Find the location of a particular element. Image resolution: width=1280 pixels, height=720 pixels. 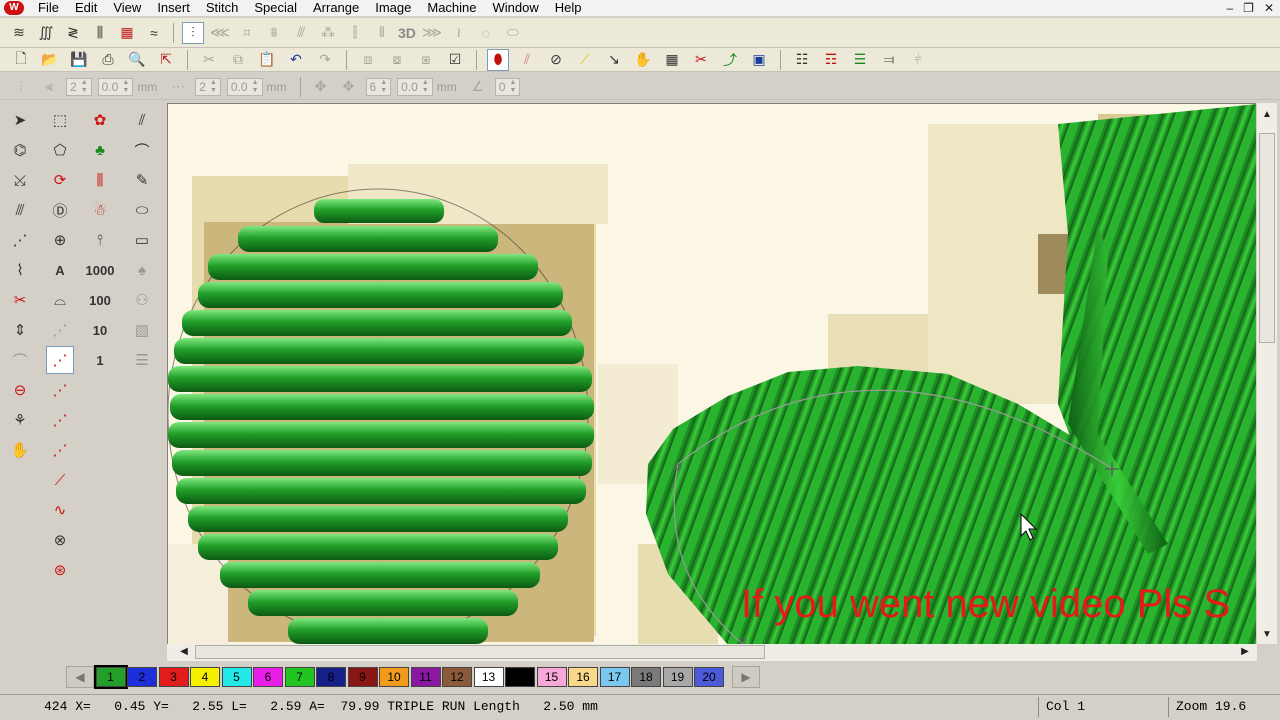

stitch-list-icon: ☶ is located at coordinates (831, 60).